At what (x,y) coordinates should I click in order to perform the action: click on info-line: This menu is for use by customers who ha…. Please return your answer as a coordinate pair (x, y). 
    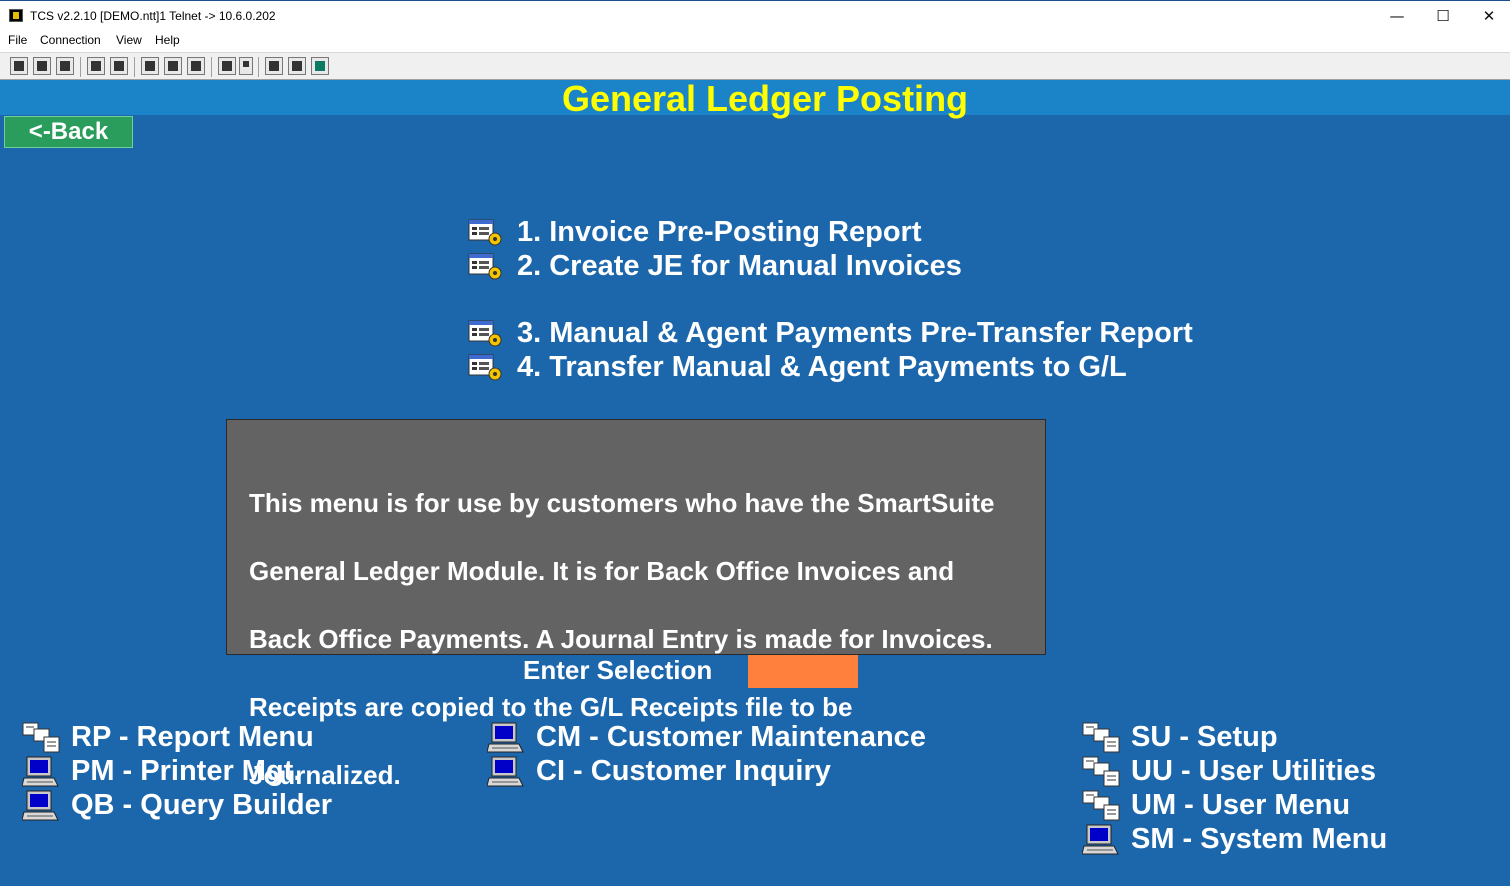
    Looking at the image, I should click on (622, 503).